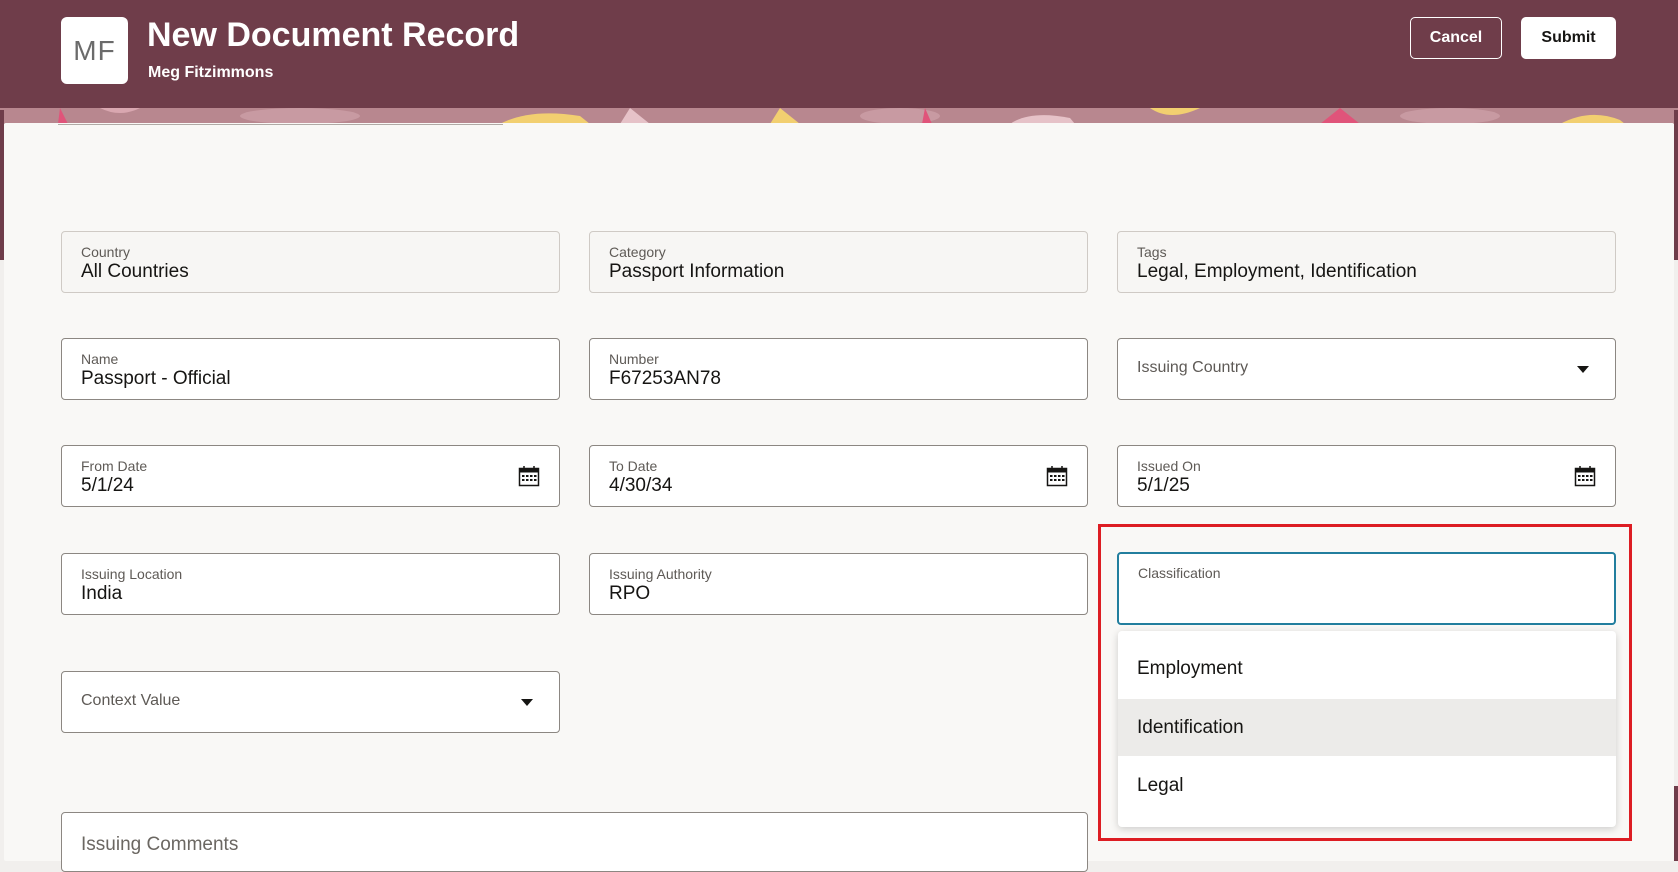  What do you see at coordinates (101, 594) in the screenshot?
I see `issuing-location-value: India` at bounding box center [101, 594].